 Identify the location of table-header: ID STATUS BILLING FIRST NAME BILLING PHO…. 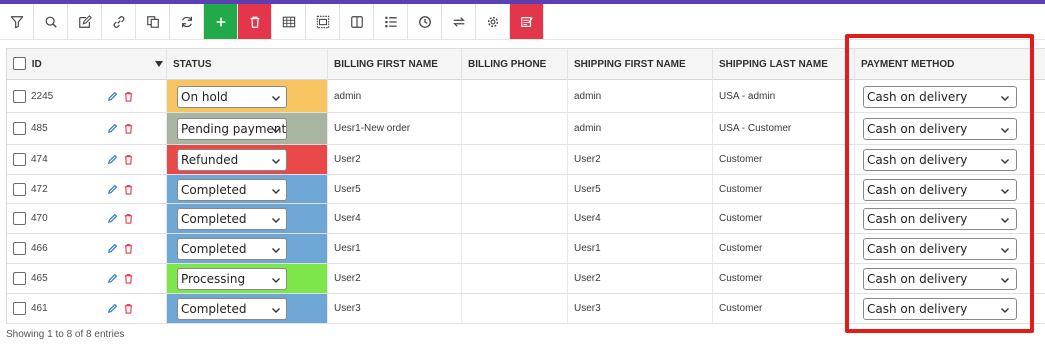
(526, 64).